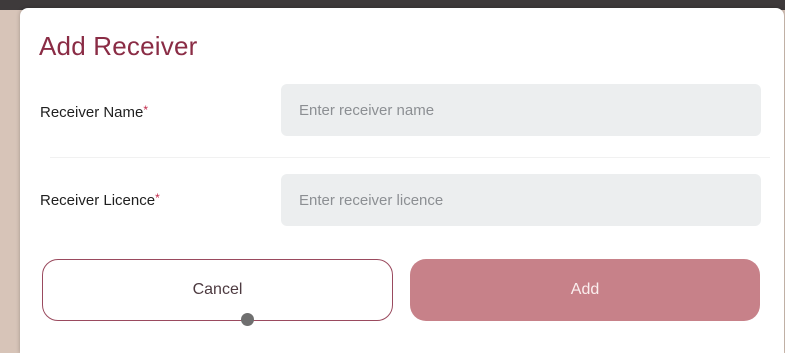 The height and width of the screenshot is (353, 785). Describe the element at coordinates (410, 157) in the screenshot. I see `field-divider` at that location.